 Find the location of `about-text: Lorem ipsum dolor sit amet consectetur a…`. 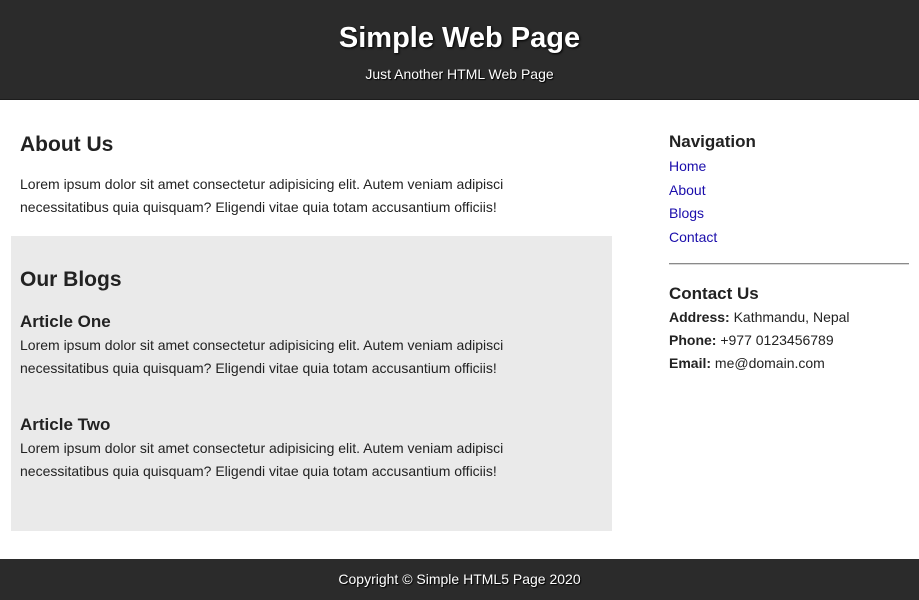

about-text: Lorem ipsum dolor sit amet consectetur a… is located at coordinates (262, 195).